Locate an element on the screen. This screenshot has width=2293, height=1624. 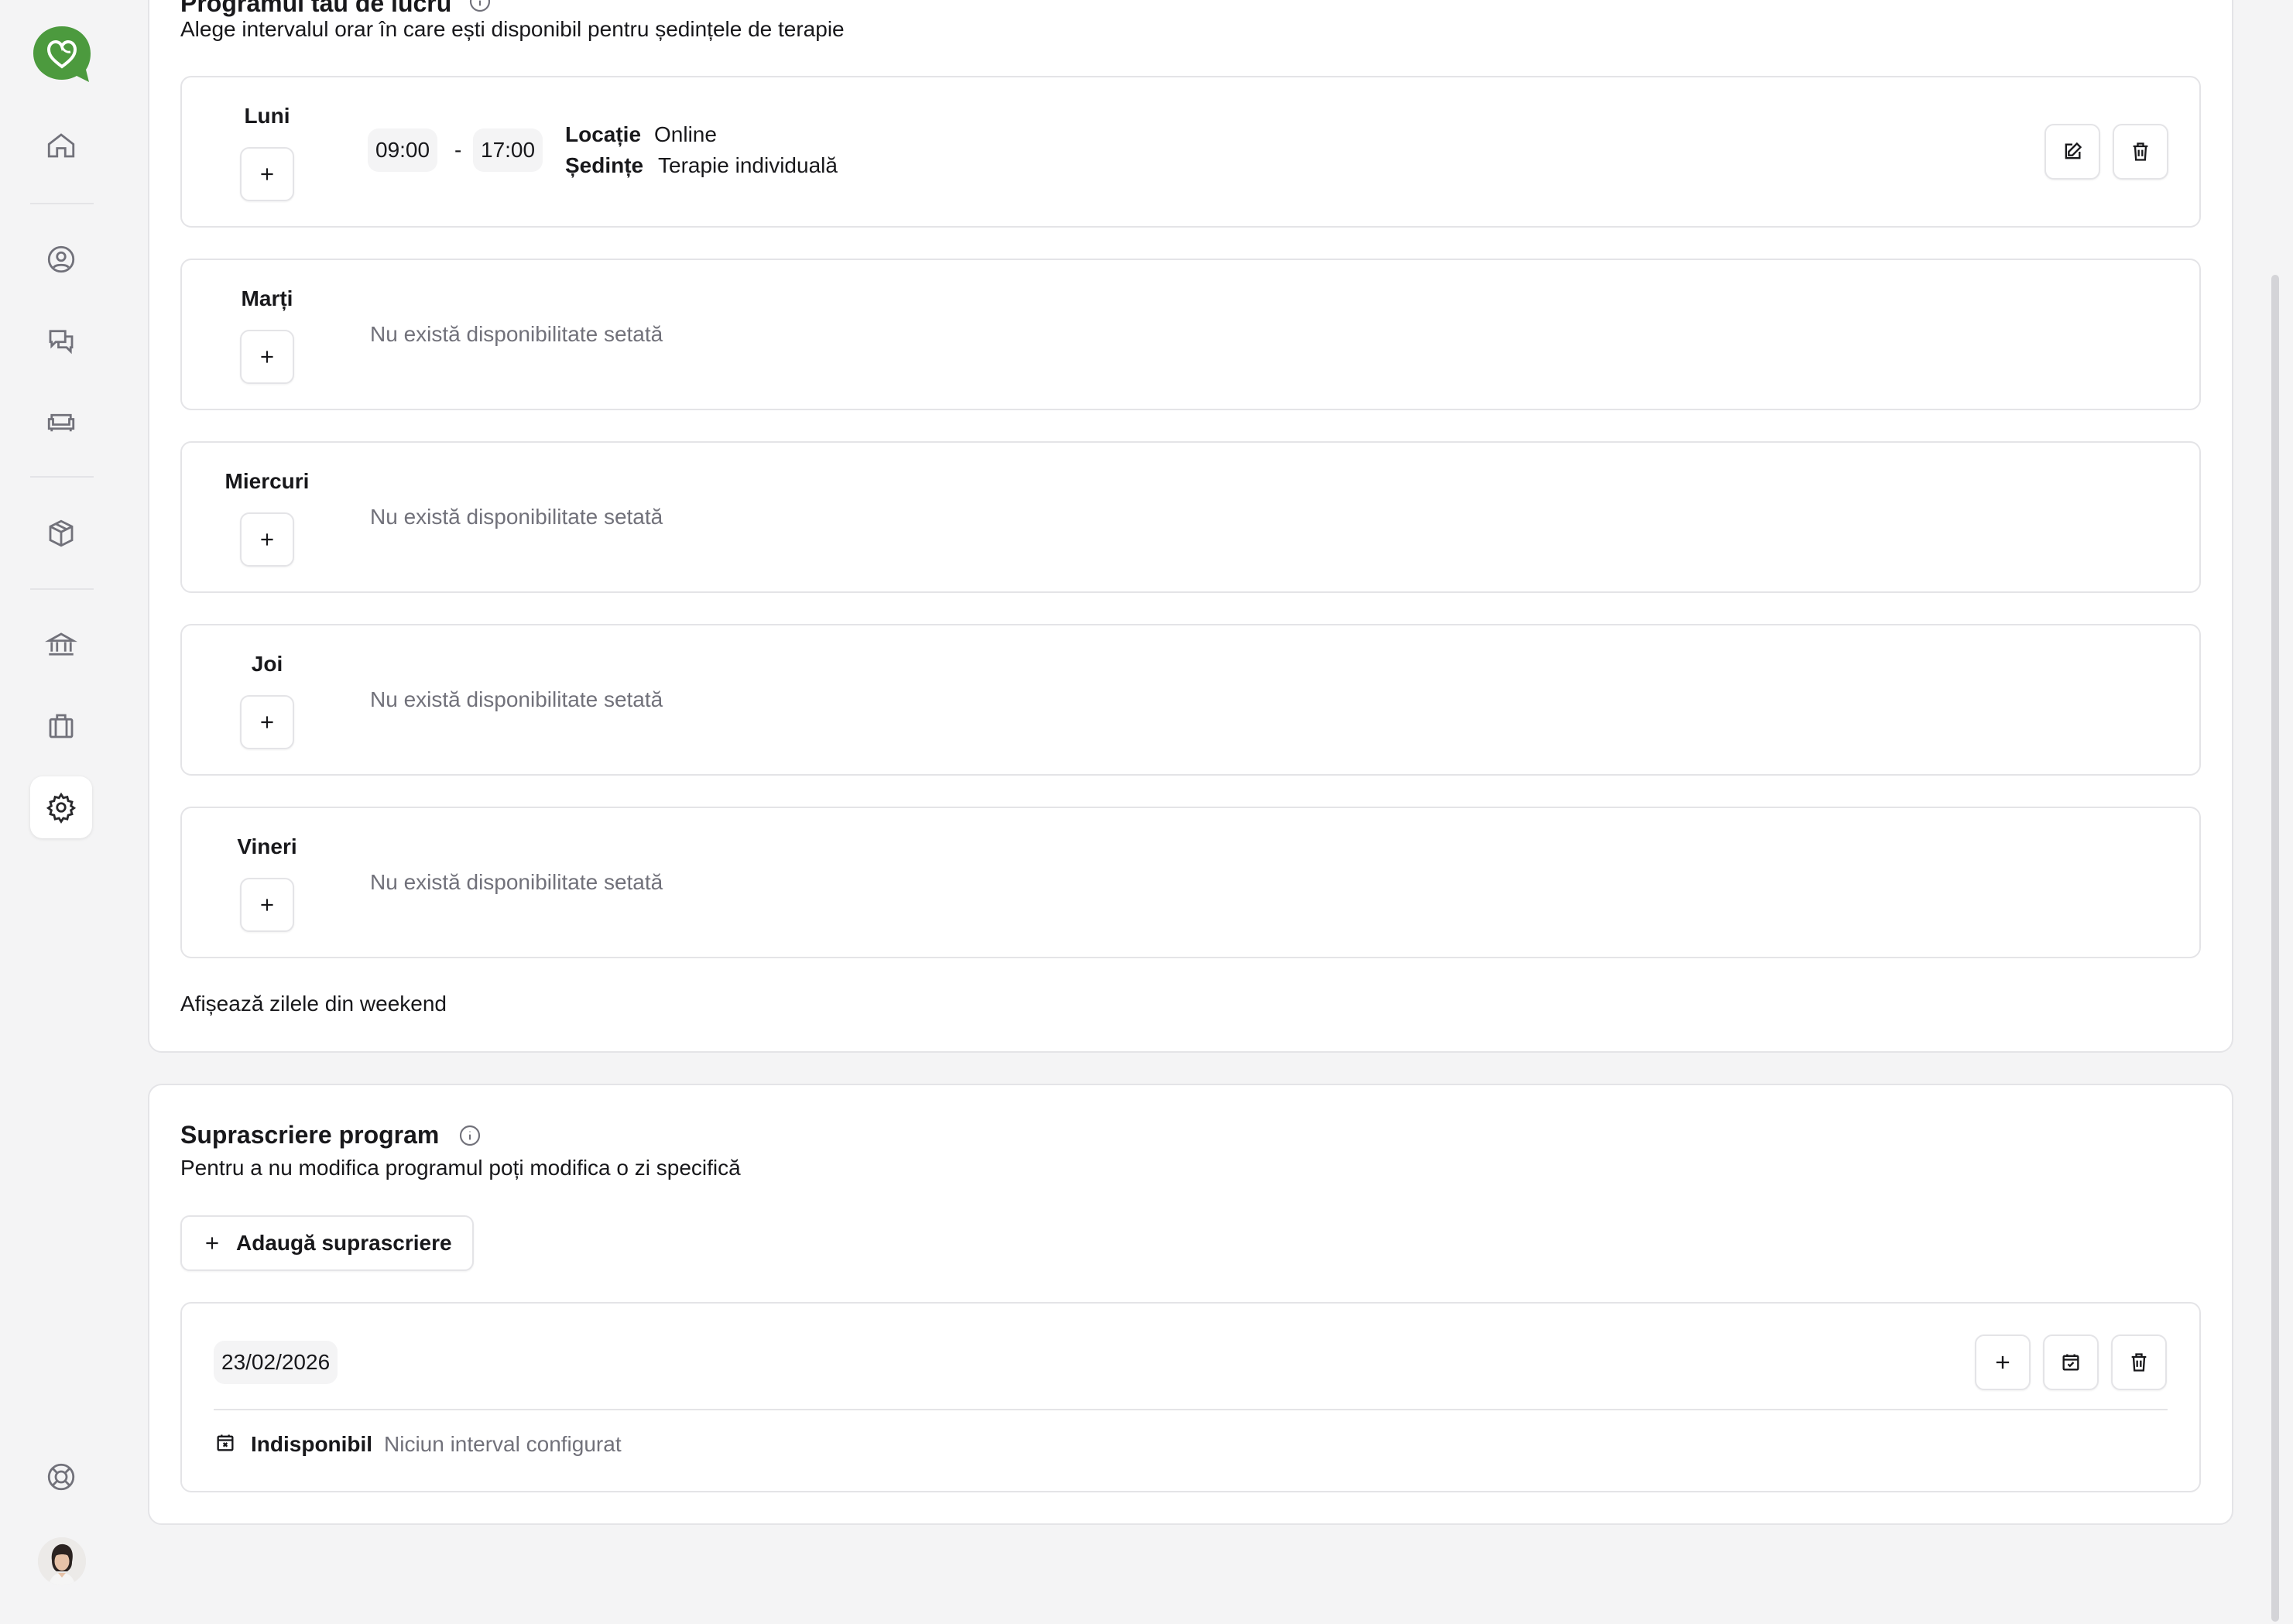
sessions-label: Ședințe is located at coordinates (604, 165).